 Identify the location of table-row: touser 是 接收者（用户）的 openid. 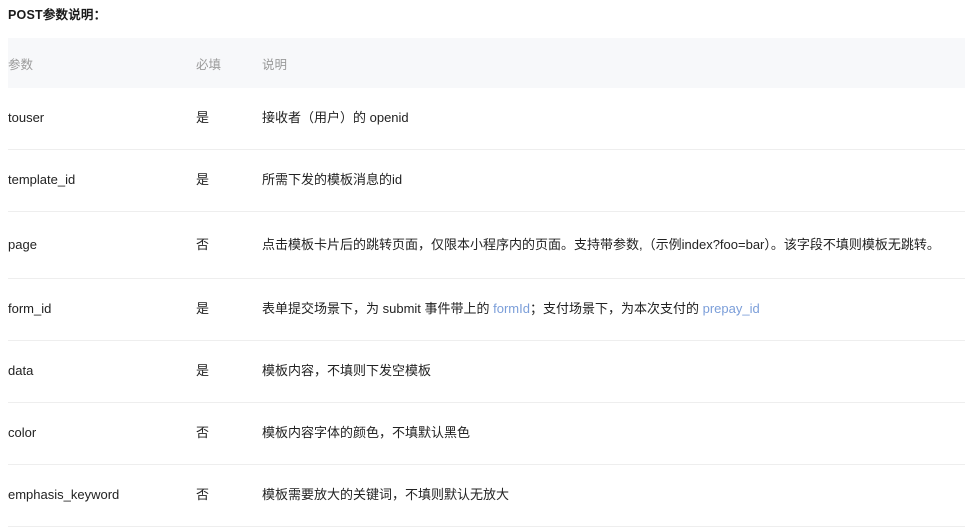
(486, 119).